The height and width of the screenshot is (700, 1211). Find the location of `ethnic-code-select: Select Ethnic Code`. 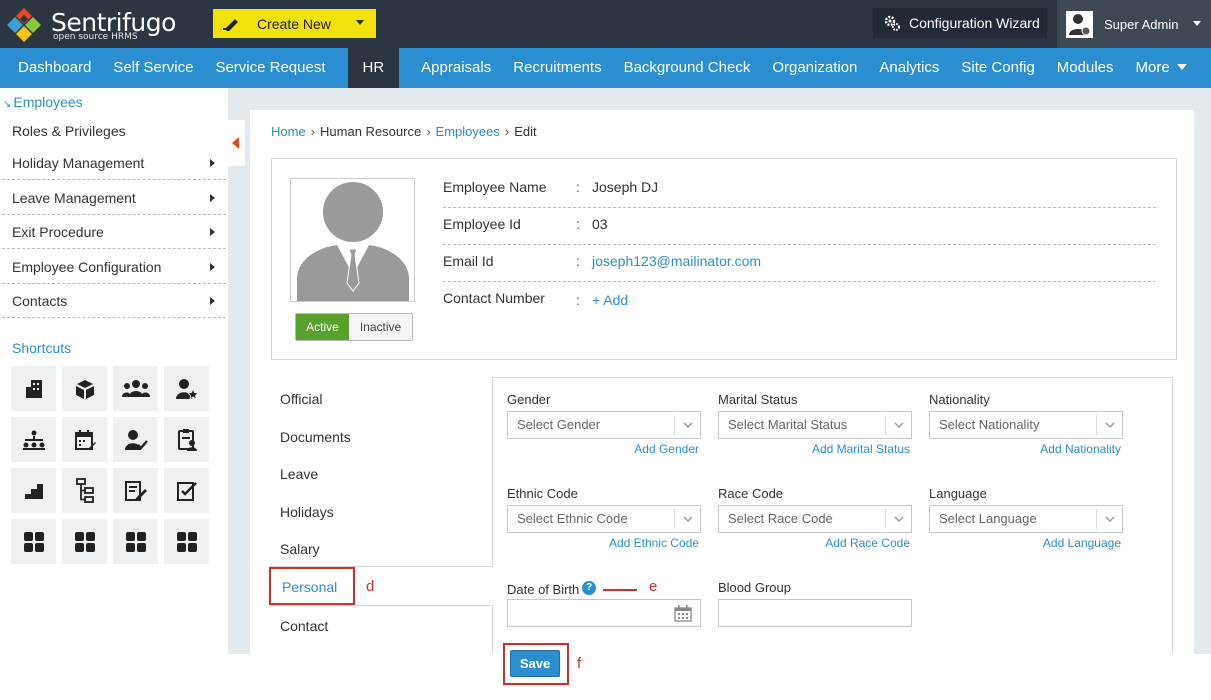

ethnic-code-select: Select Ethnic Code is located at coordinates (604, 519).